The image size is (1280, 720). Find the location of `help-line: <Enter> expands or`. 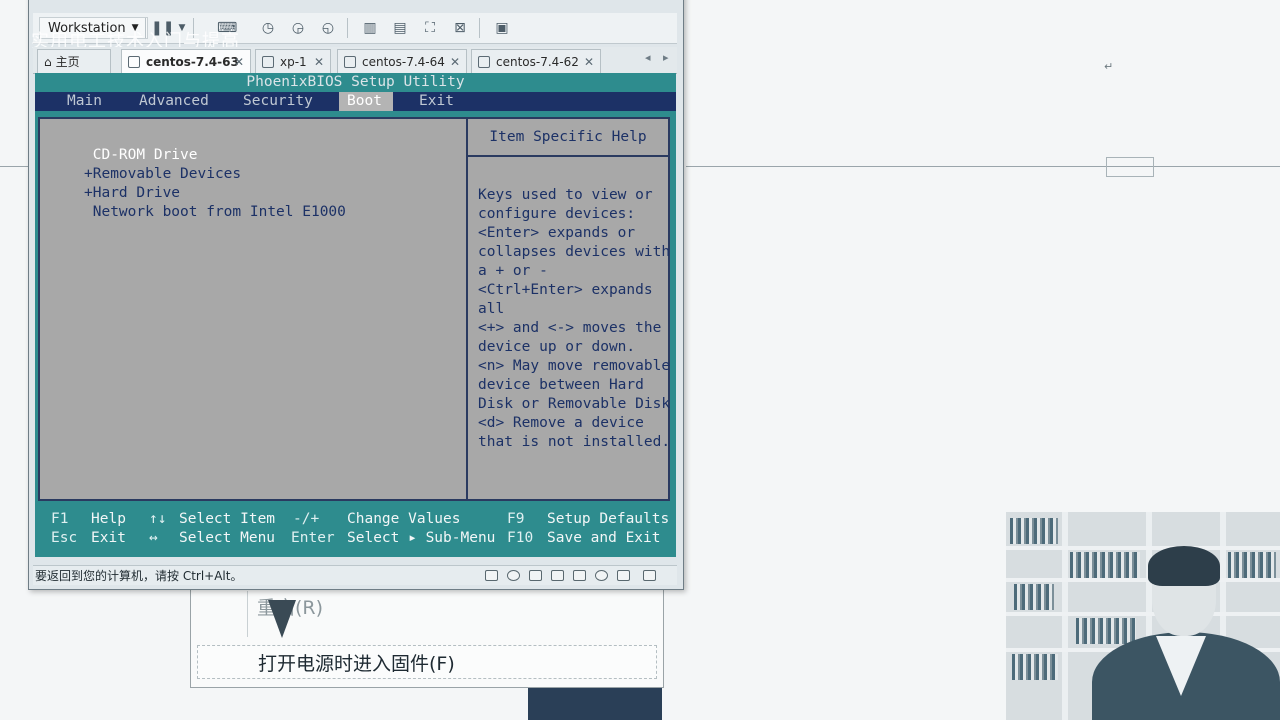

help-line: <Enter> expands or is located at coordinates (557, 233).